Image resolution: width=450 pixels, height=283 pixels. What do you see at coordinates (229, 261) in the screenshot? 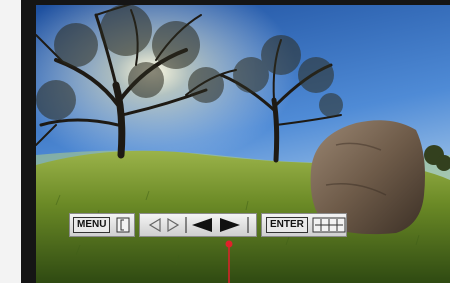
I see `position-marker` at bounding box center [229, 261].